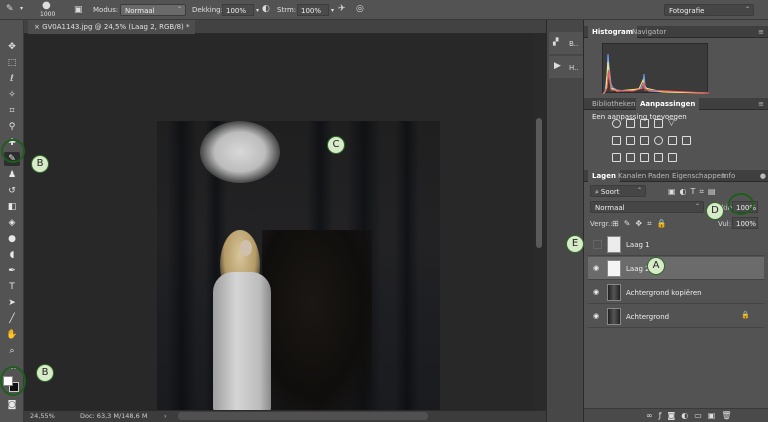 This screenshot has height=422, width=768. Describe the element at coordinates (725, 224) in the screenshot. I see `fill-label: Vul:` at that location.